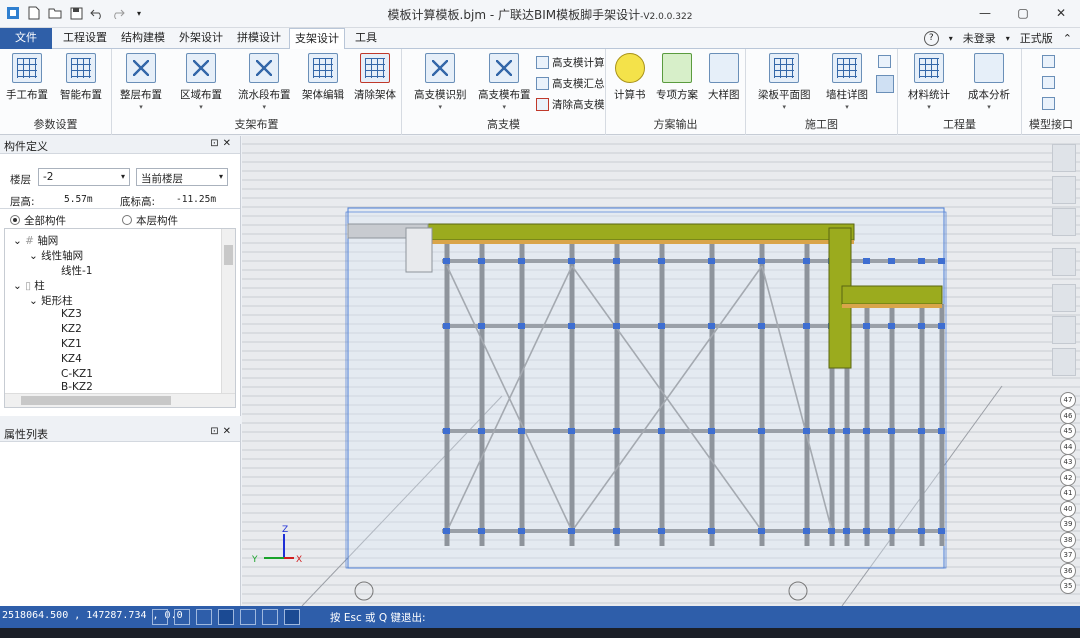 Image resolution: width=1080 pixels, height=638 pixels. Describe the element at coordinates (847, 107) in the screenshot. I see `wall-column-detail-dropdown-icon: ▾` at that location.